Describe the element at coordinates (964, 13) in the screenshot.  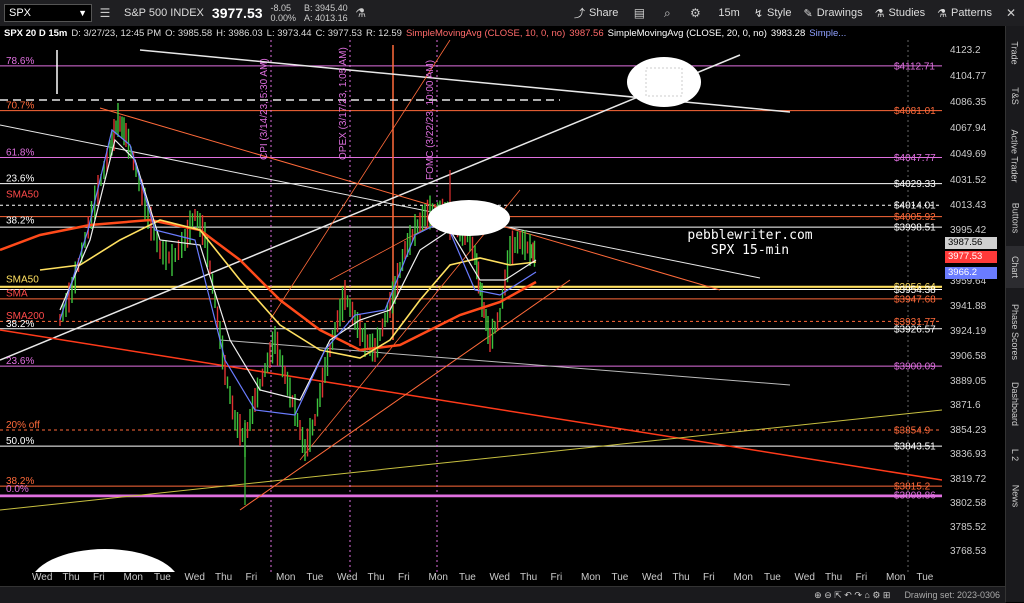
I see `patterns-button: ⚗ Patterns` at that location.